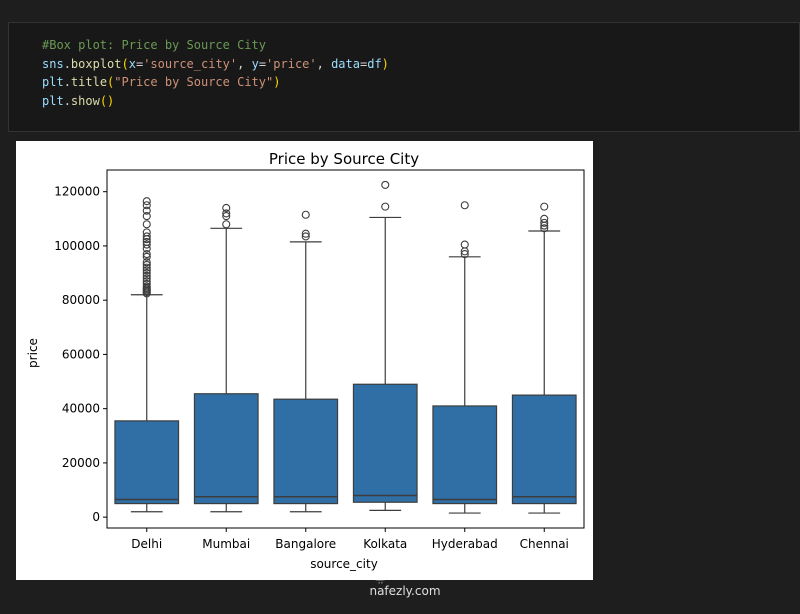 This screenshot has height=614, width=800. I want to click on watermark: نفذلي nafezly.com, so click(405, 579).